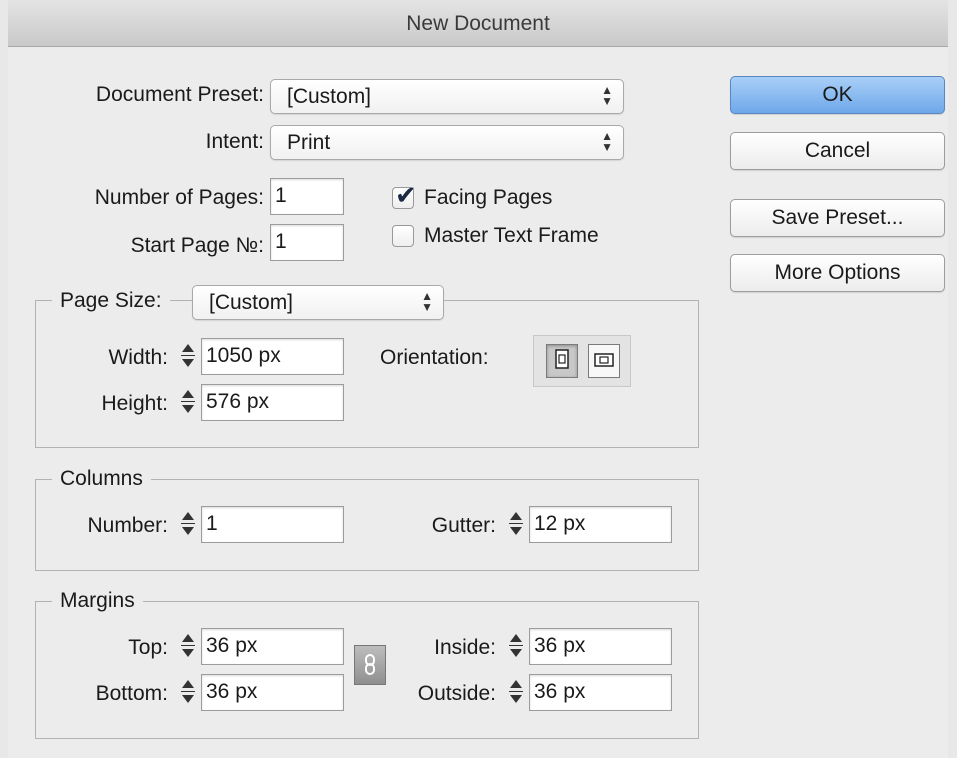  What do you see at coordinates (188, 401) in the screenshot?
I see `height-stepper` at bounding box center [188, 401].